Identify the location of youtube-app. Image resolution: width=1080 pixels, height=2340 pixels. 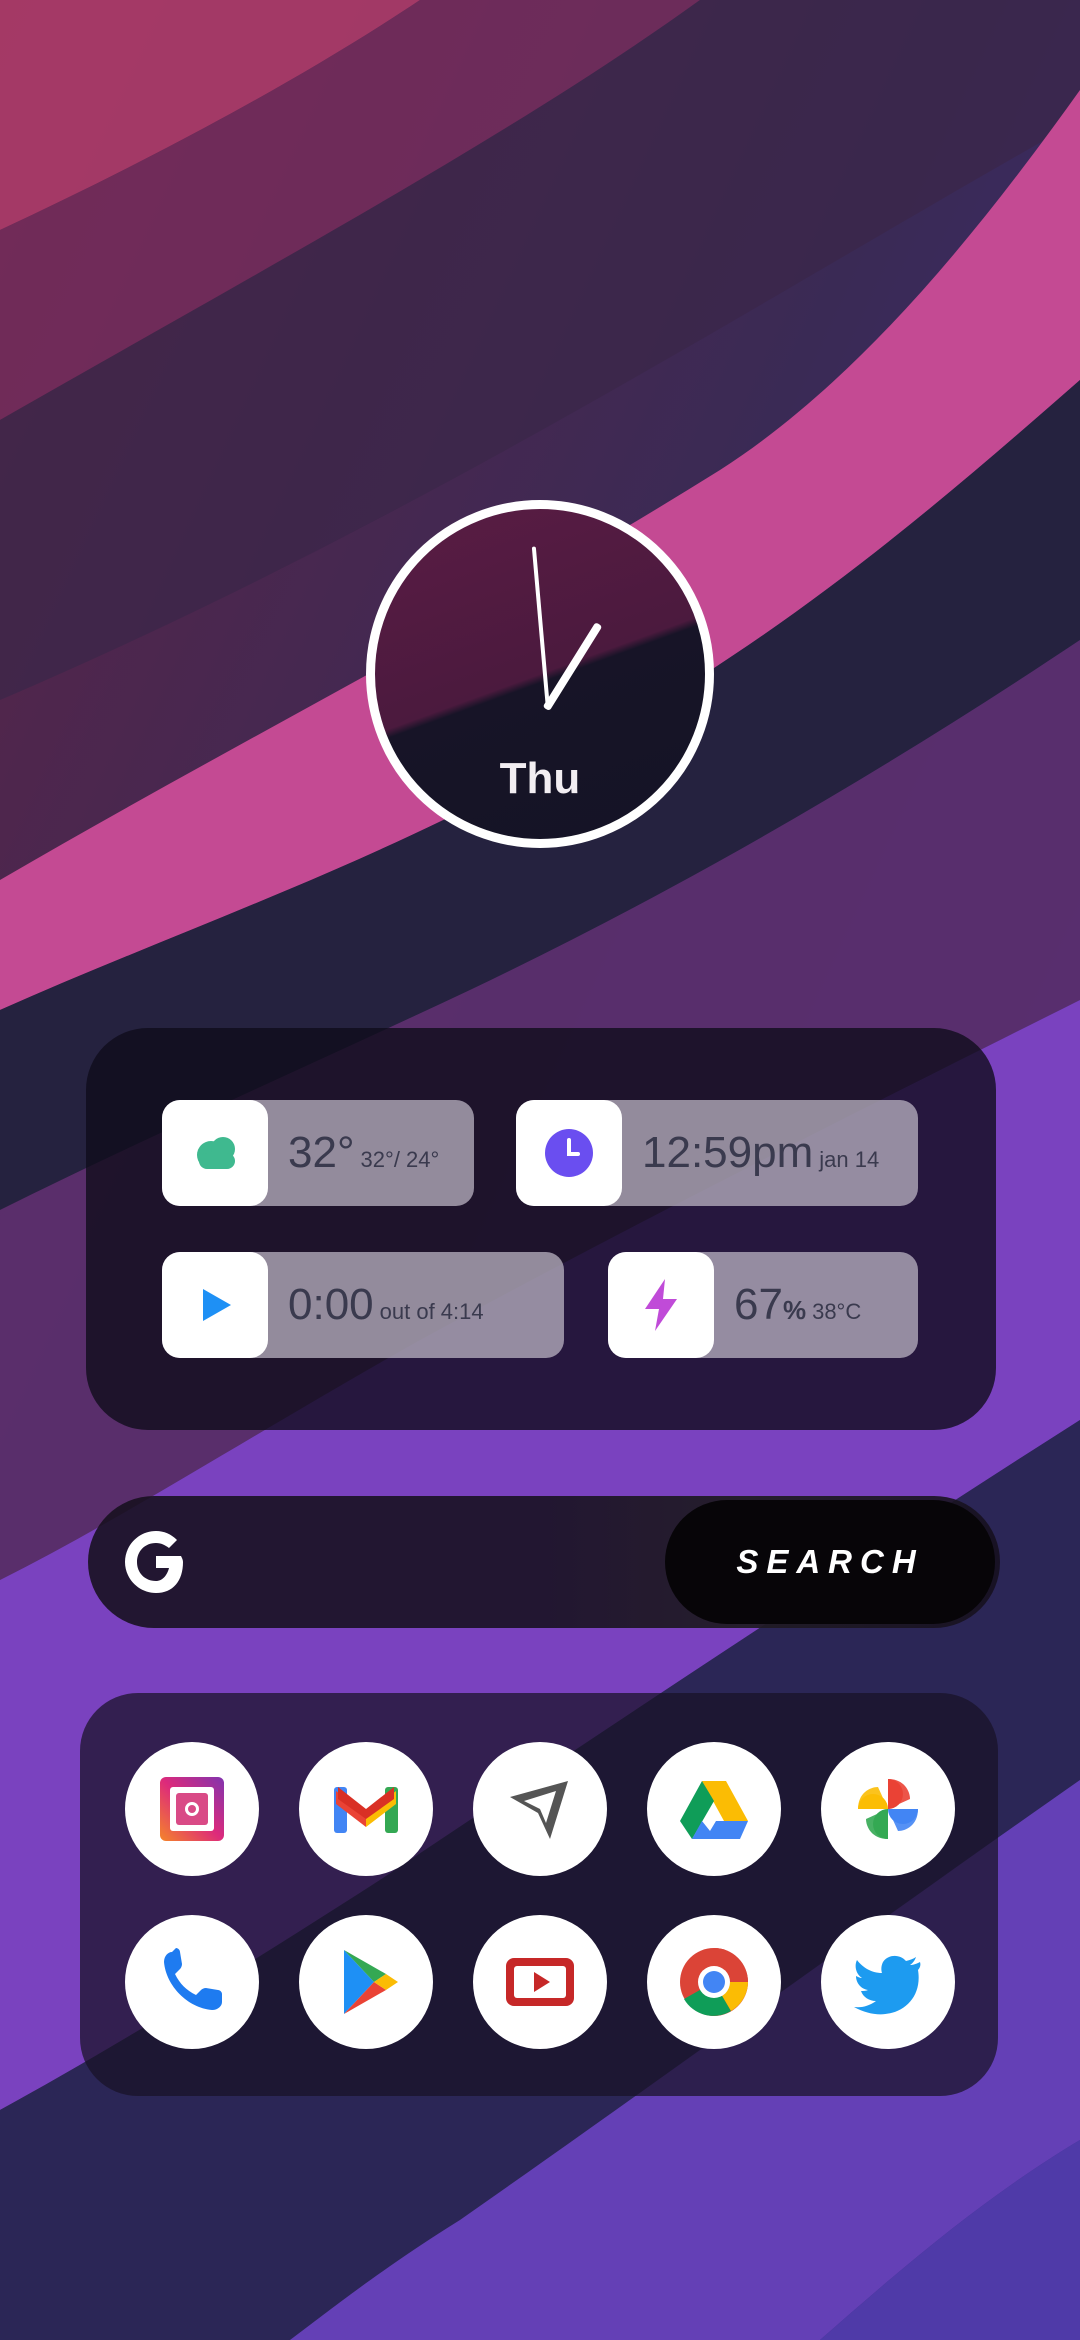
(540, 1982).